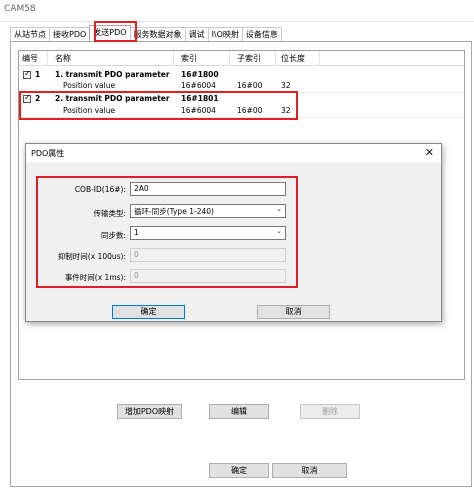 The width and height of the screenshot is (474, 490). What do you see at coordinates (38, 74) in the screenshot?
I see `row-number: 1` at bounding box center [38, 74].